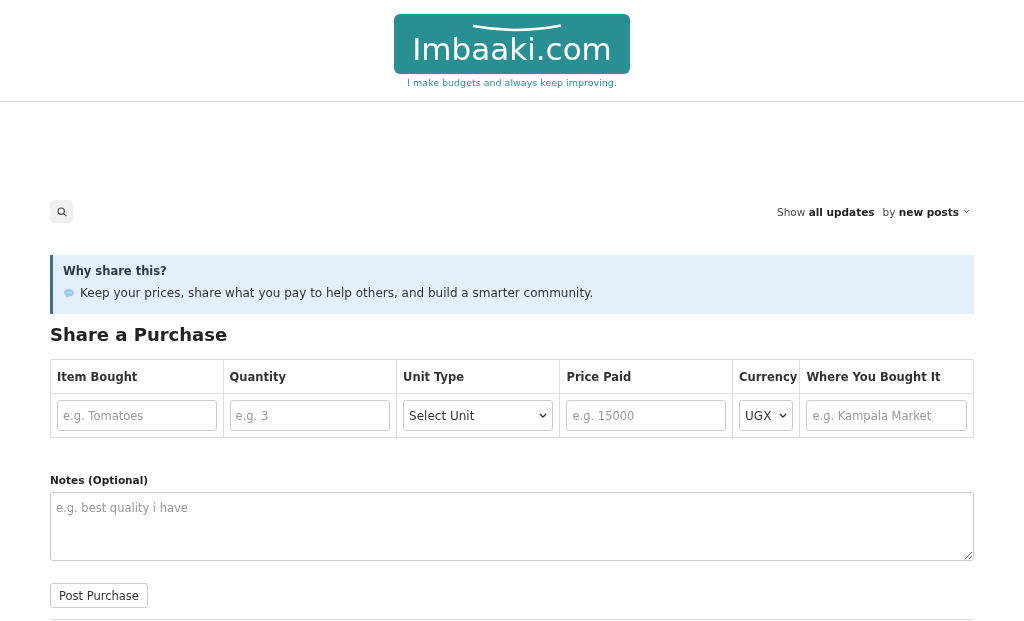  Describe the element at coordinates (115, 271) in the screenshot. I see `info-title: Why share this?` at that location.